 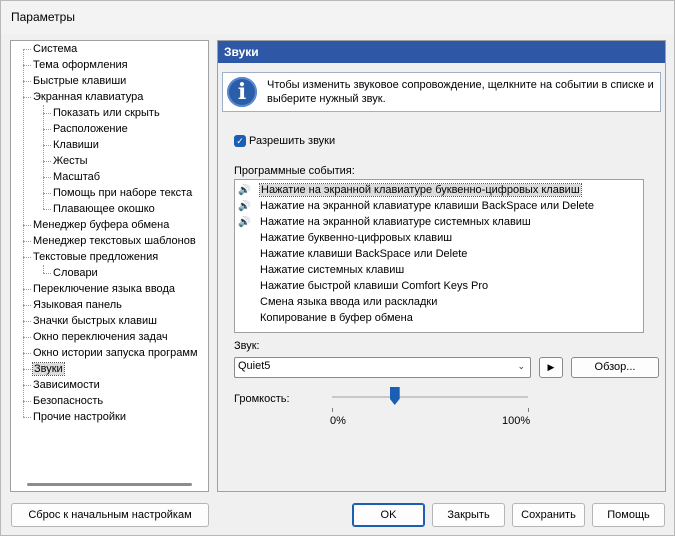 What do you see at coordinates (363, 286) in the screenshot?
I see `event-item: Нажатие быстрой клавиши Comfort Keys Pro` at bounding box center [363, 286].